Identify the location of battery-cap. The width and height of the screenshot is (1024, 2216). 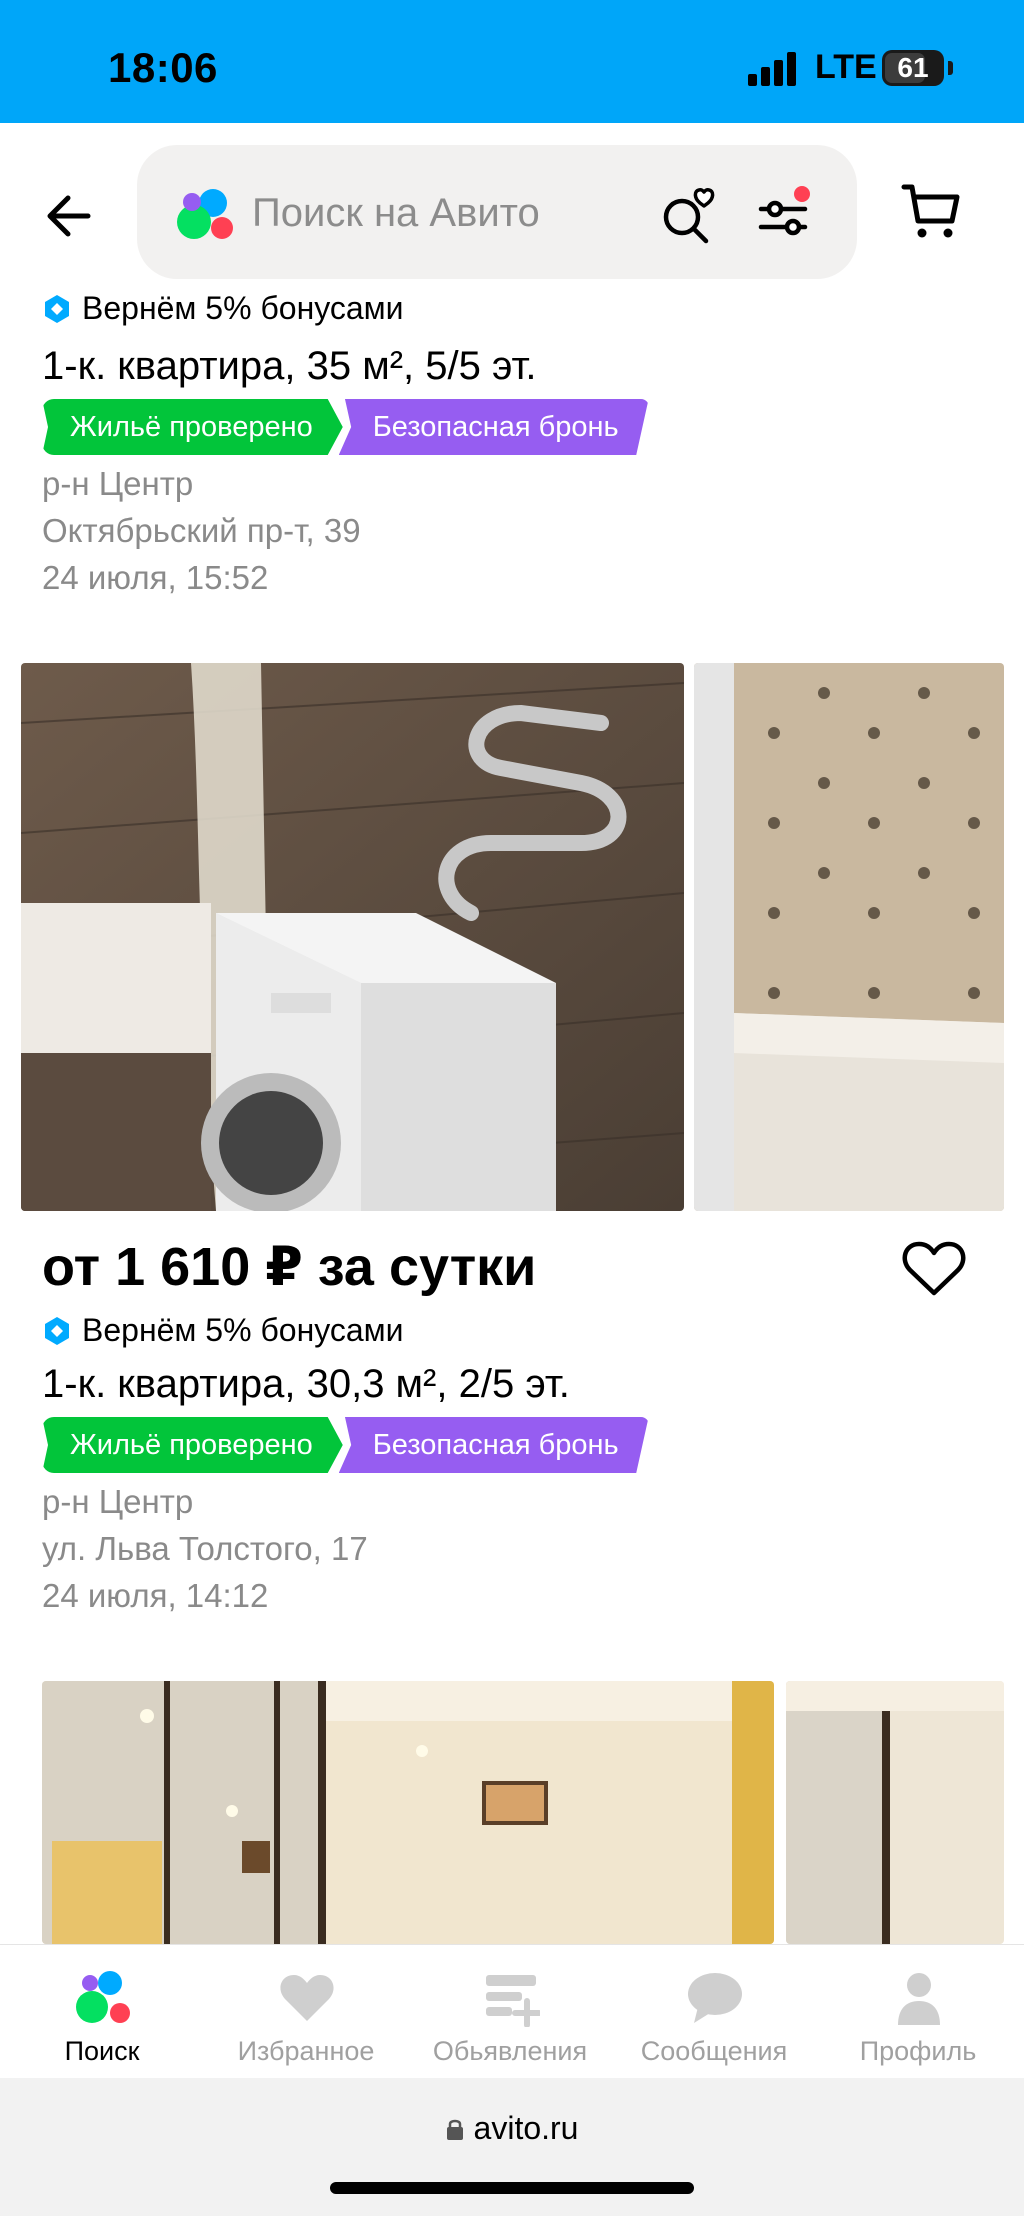
(950, 68).